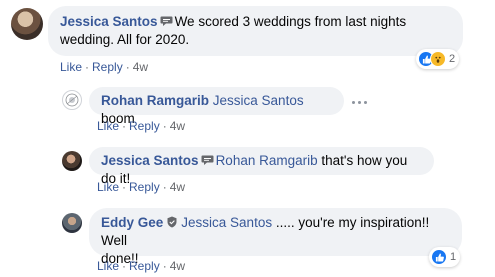  Describe the element at coordinates (172, 222) in the screenshot. I see `shield-icon` at that location.